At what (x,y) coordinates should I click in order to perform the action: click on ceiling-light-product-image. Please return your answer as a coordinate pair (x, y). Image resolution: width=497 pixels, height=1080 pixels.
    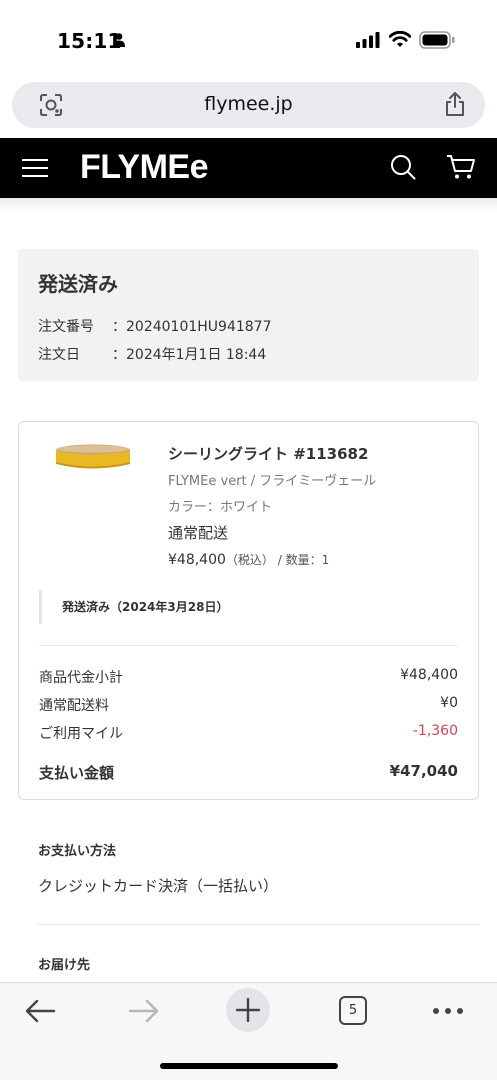
    Looking at the image, I should click on (93, 456).